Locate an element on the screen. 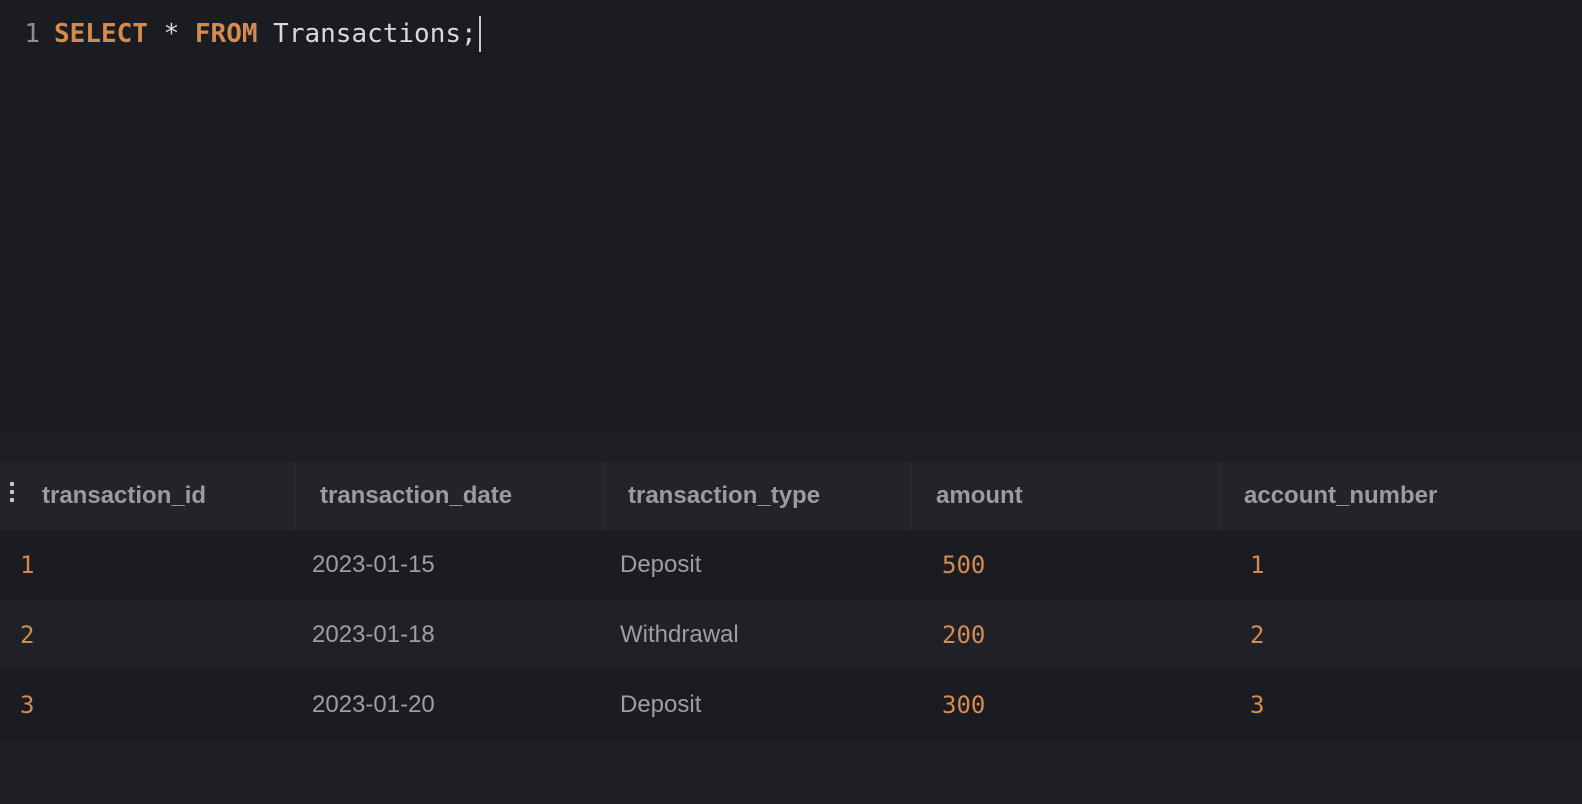  code-line-1: 1 SELECT * FROM Transactions; is located at coordinates (240, 34).